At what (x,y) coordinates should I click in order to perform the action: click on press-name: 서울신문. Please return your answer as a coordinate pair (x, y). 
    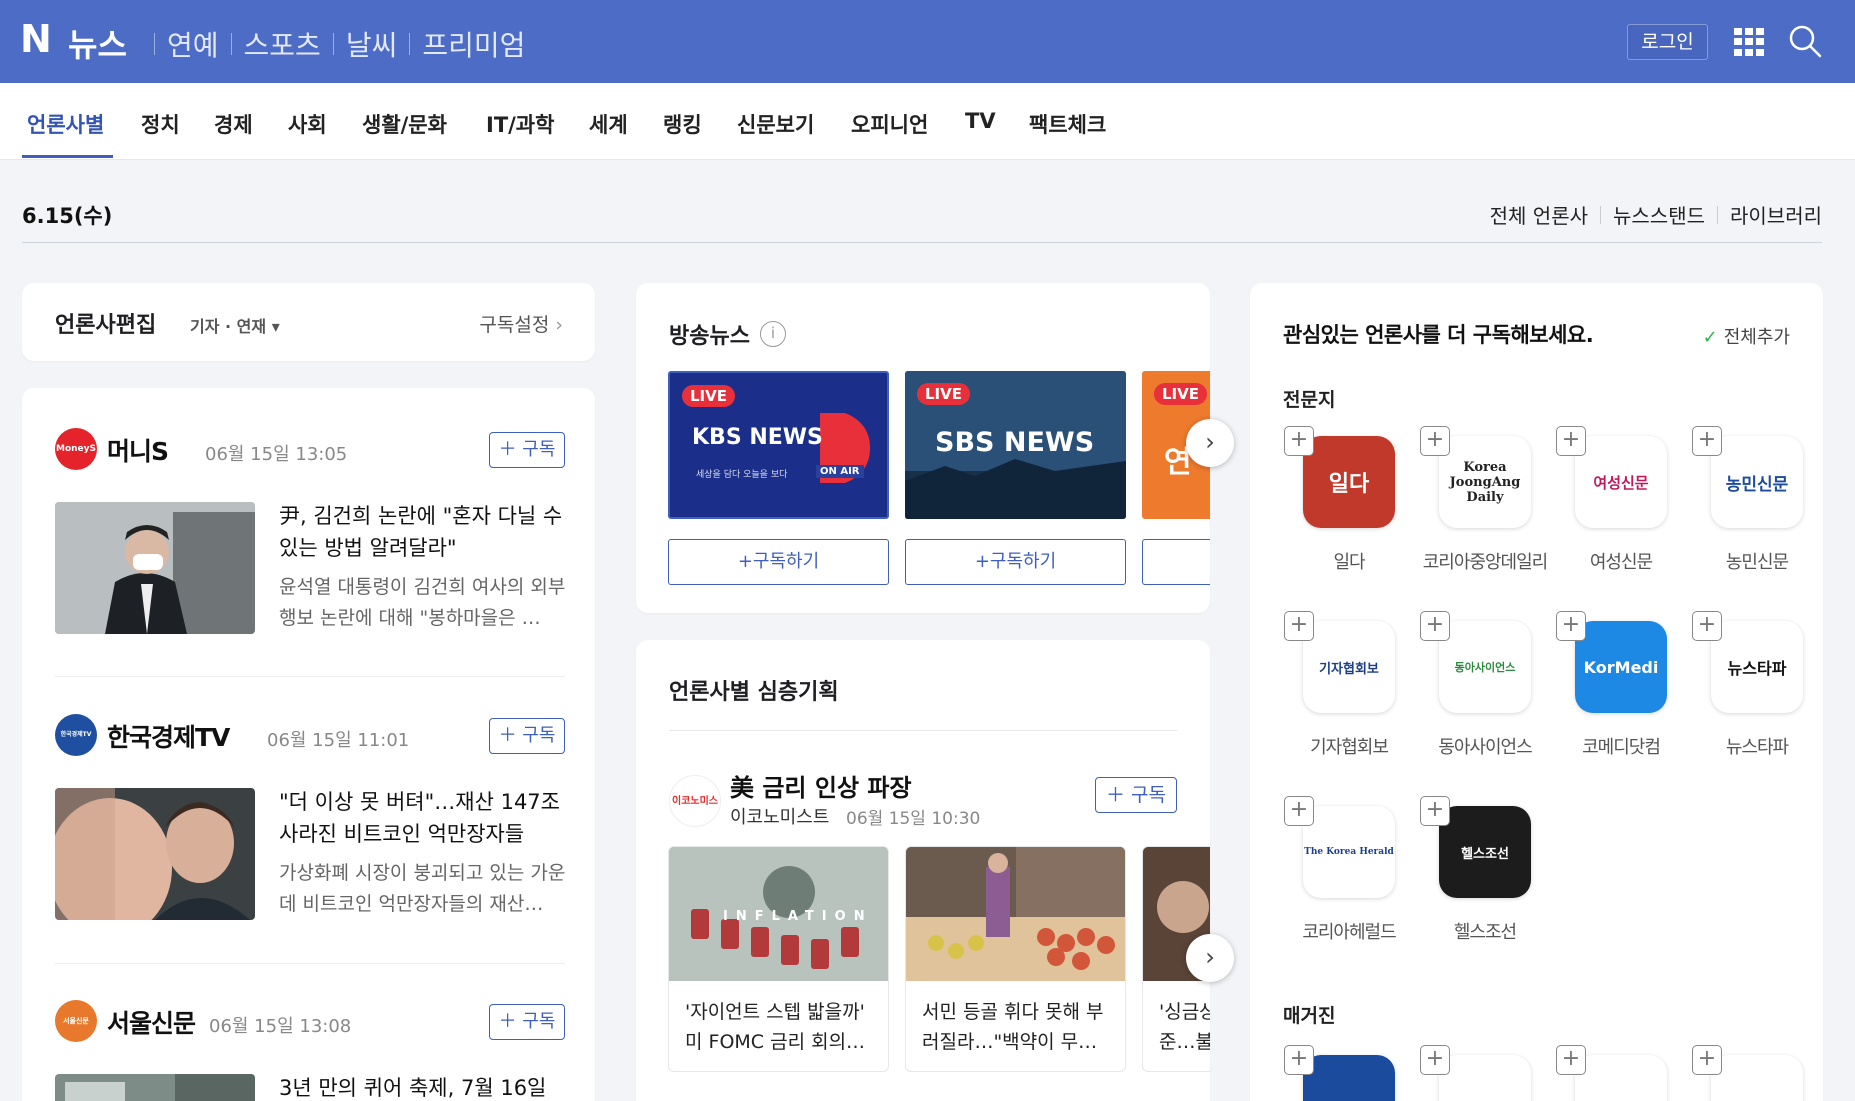
    Looking at the image, I should click on (151, 1022).